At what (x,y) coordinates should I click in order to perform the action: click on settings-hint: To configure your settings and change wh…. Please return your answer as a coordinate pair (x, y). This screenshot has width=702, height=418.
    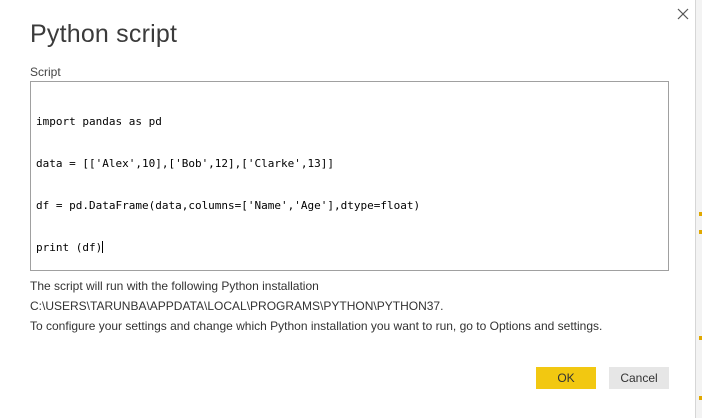
    Looking at the image, I should click on (316, 326).